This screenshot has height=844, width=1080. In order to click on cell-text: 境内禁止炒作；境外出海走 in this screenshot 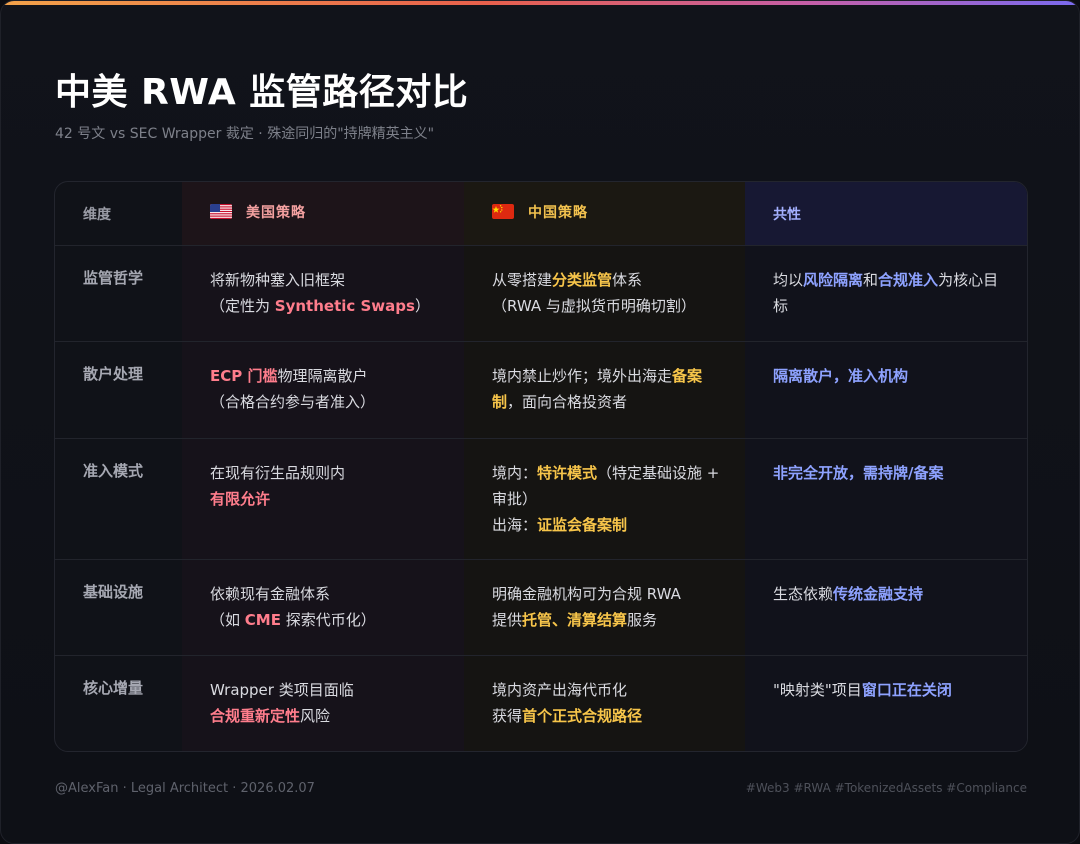, I will do `click(582, 376)`.